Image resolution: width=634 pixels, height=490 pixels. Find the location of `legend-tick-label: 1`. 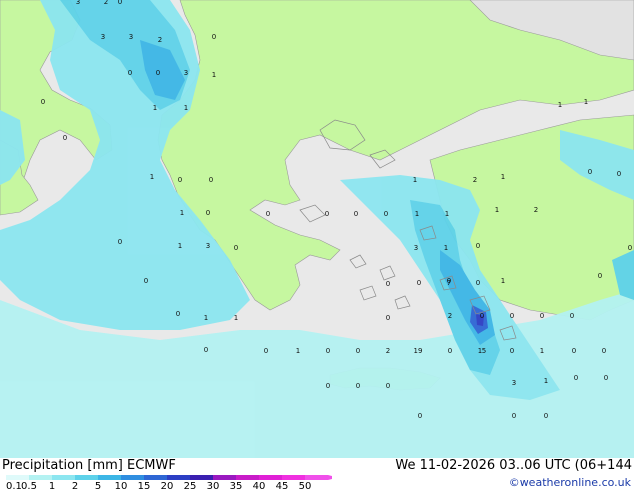

legend-tick-label: 1 is located at coordinates (52, 485).